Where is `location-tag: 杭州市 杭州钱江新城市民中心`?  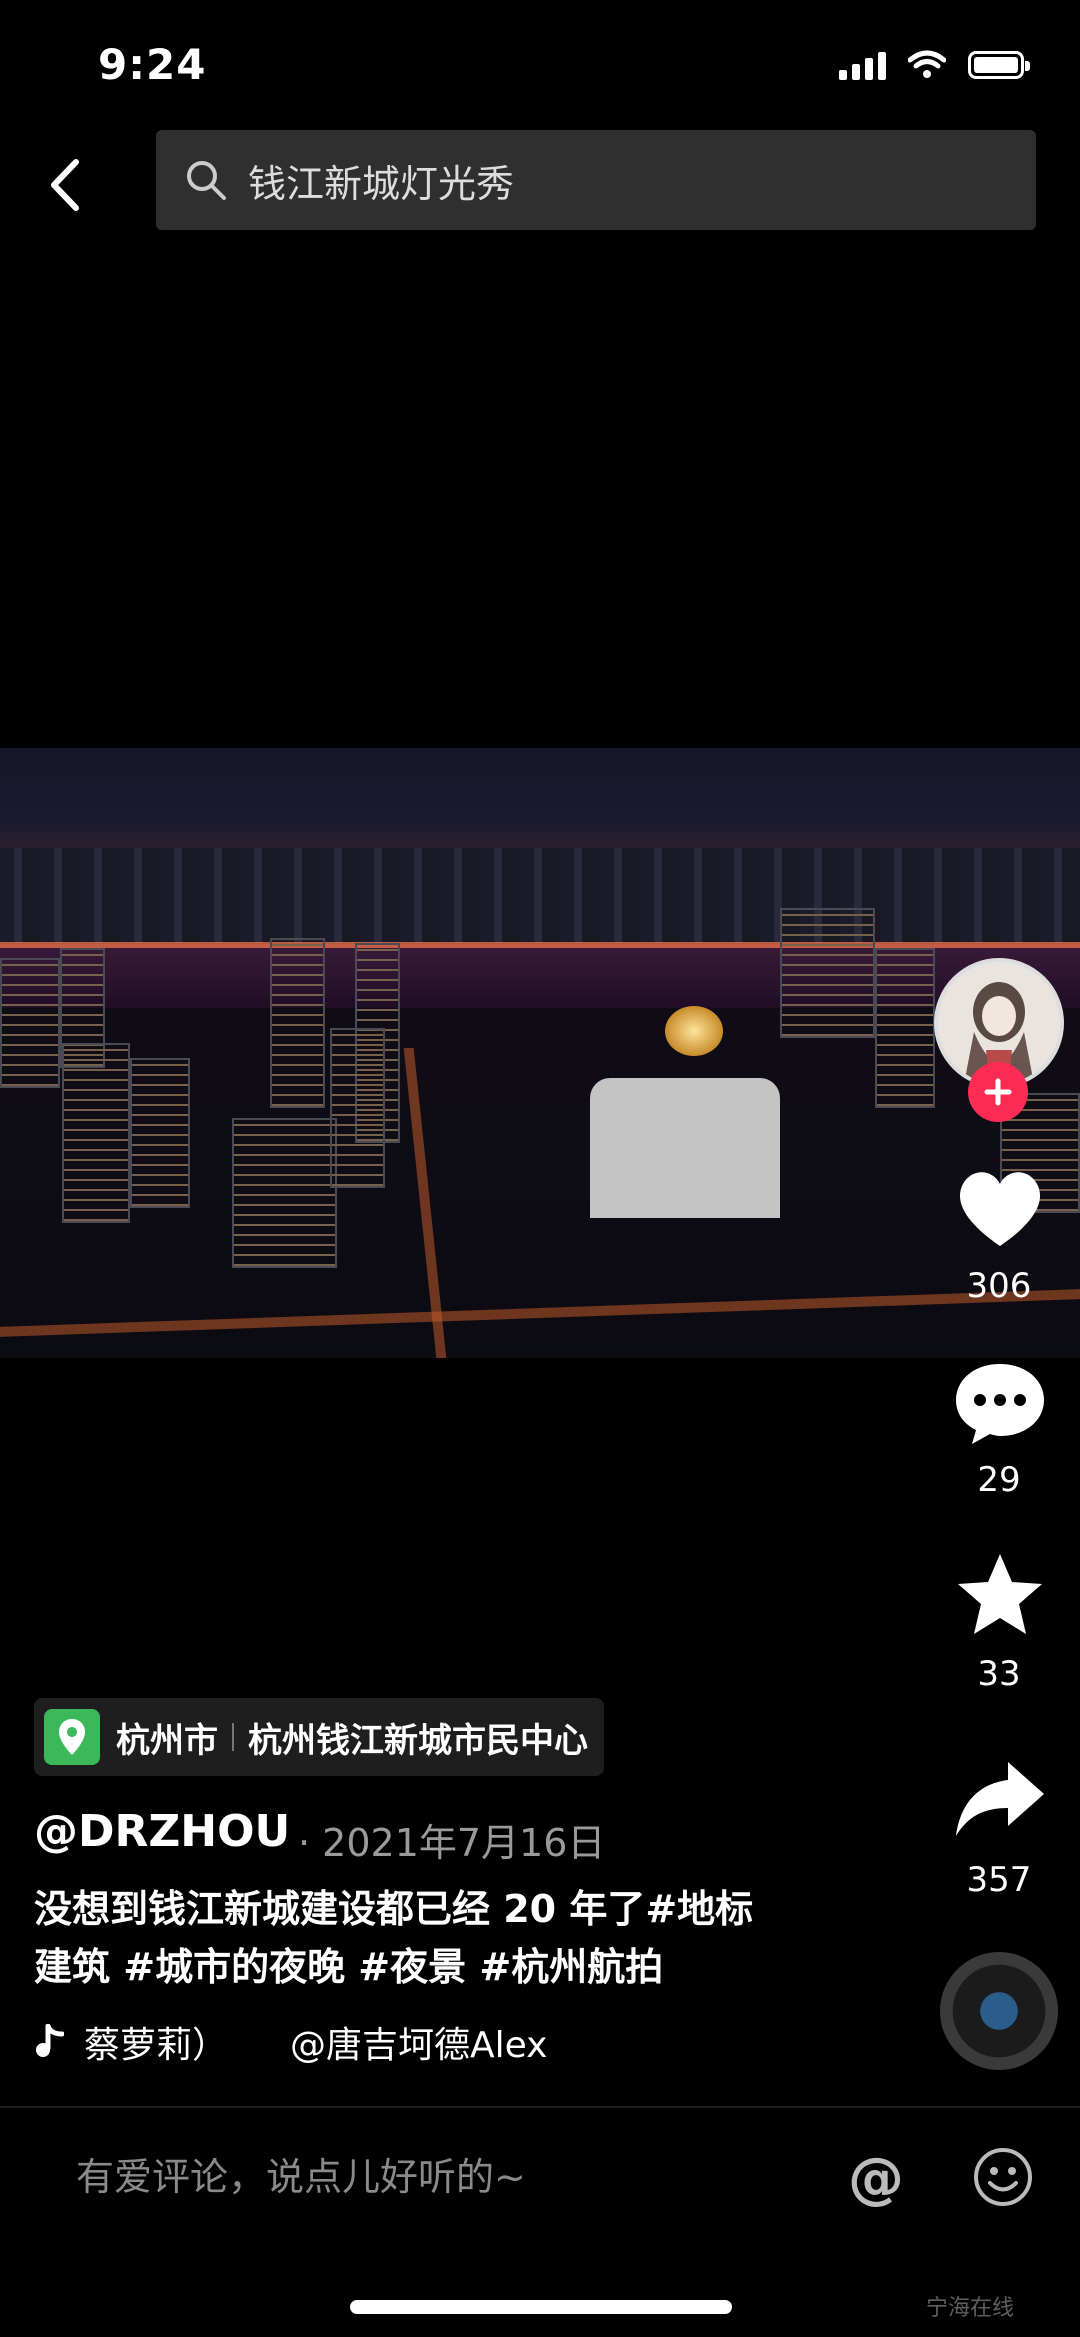
location-tag: 杭州市 杭州钱江新城市民中心 is located at coordinates (319, 1737).